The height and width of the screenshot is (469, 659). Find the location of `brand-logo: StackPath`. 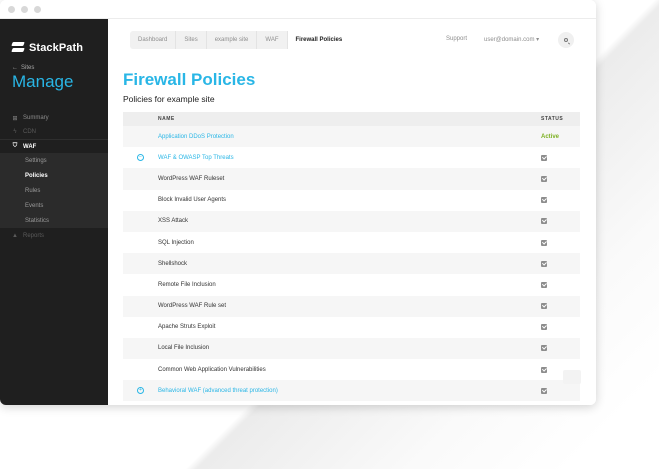

brand-logo: StackPath is located at coordinates (54, 39).